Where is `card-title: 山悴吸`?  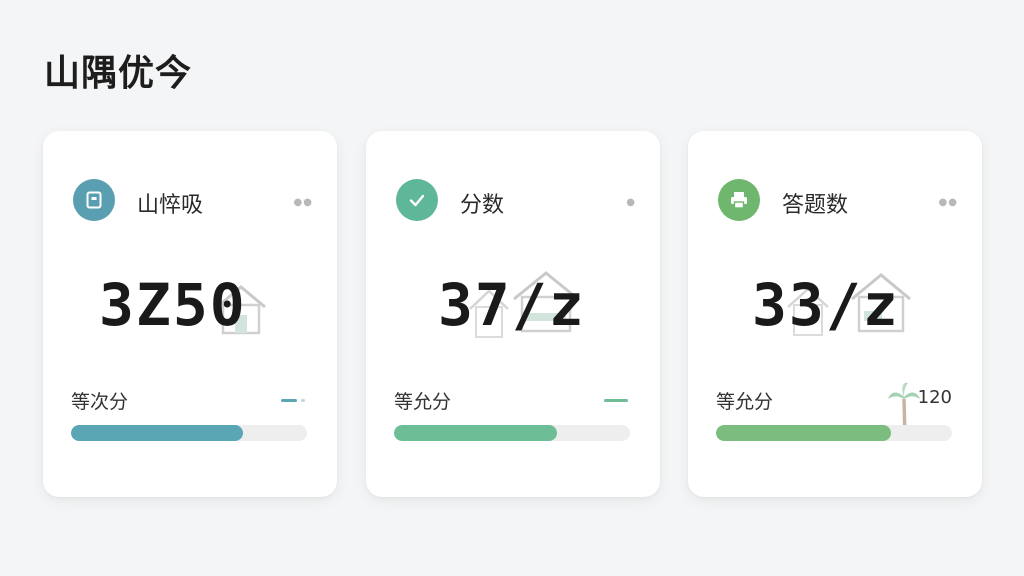
card-title: 山悴吸 is located at coordinates (170, 205).